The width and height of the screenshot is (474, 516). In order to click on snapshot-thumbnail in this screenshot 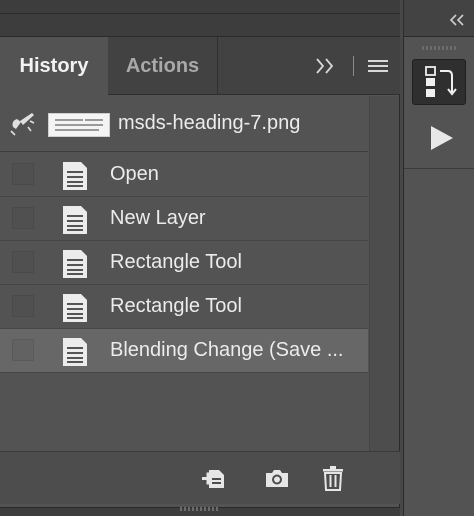, I will do `click(79, 125)`.